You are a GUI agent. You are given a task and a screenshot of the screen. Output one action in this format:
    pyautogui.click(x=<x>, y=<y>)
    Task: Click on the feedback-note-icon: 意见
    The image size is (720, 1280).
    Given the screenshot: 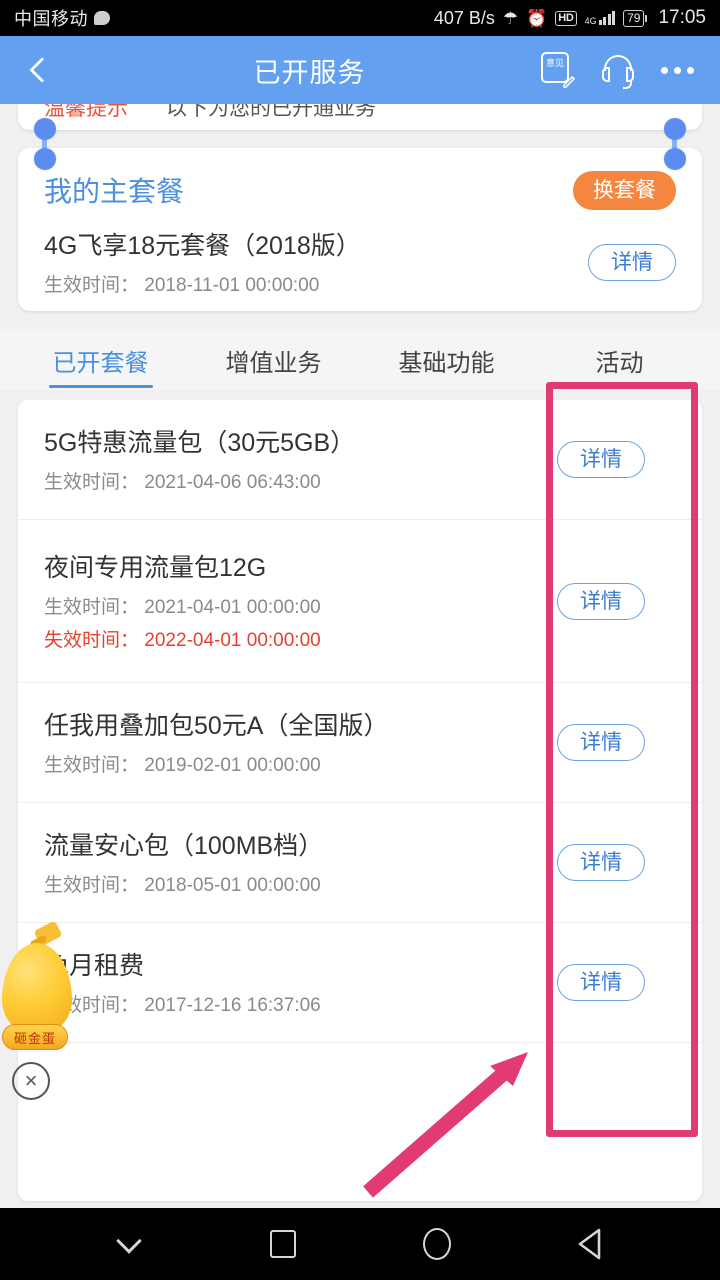 What is the action you would take?
    pyautogui.click(x=558, y=70)
    